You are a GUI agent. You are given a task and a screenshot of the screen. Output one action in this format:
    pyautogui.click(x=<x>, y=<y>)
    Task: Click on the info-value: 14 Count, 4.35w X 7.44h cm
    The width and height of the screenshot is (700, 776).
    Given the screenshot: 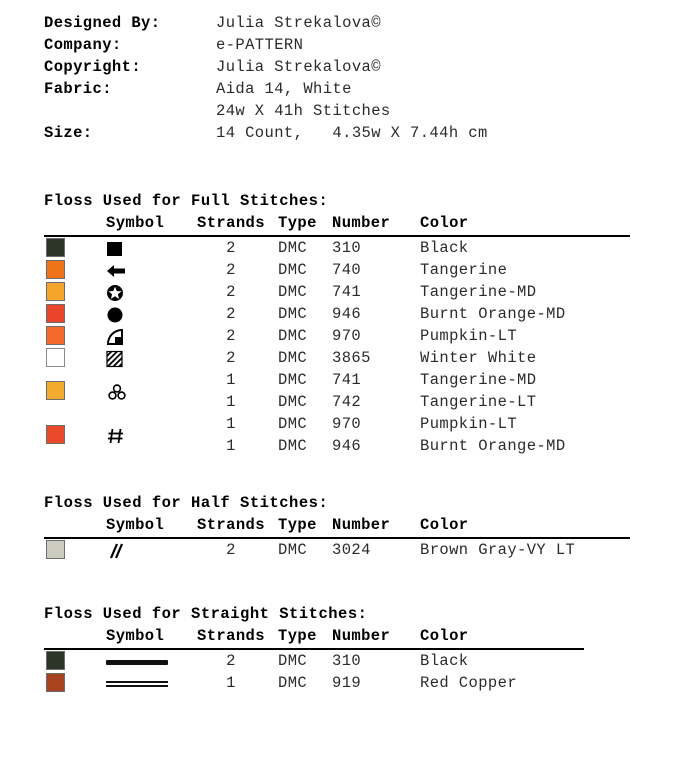 What is the action you would take?
    pyautogui.click(x=352, y=133)
    